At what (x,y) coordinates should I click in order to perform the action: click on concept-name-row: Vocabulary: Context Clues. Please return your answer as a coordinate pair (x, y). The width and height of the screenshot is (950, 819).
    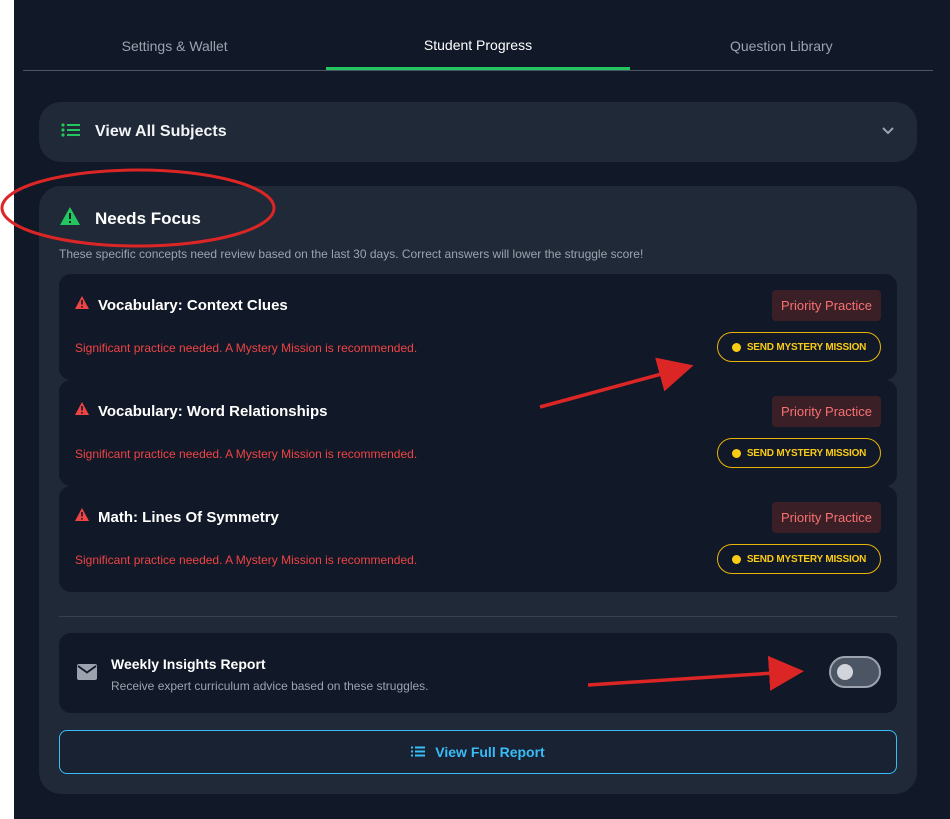
    Looking at the image, I should click on (181, 305).